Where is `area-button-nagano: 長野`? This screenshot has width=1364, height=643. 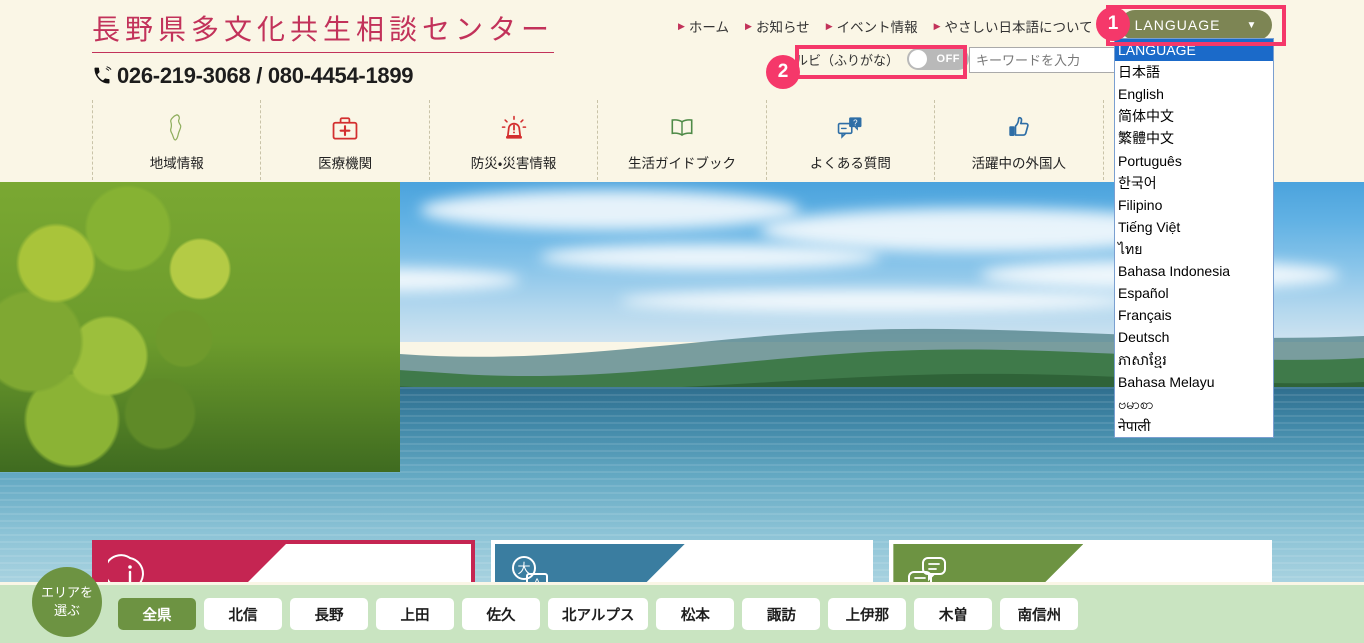 area-button-nagano: 長野 is located at coordinates (329, 614).